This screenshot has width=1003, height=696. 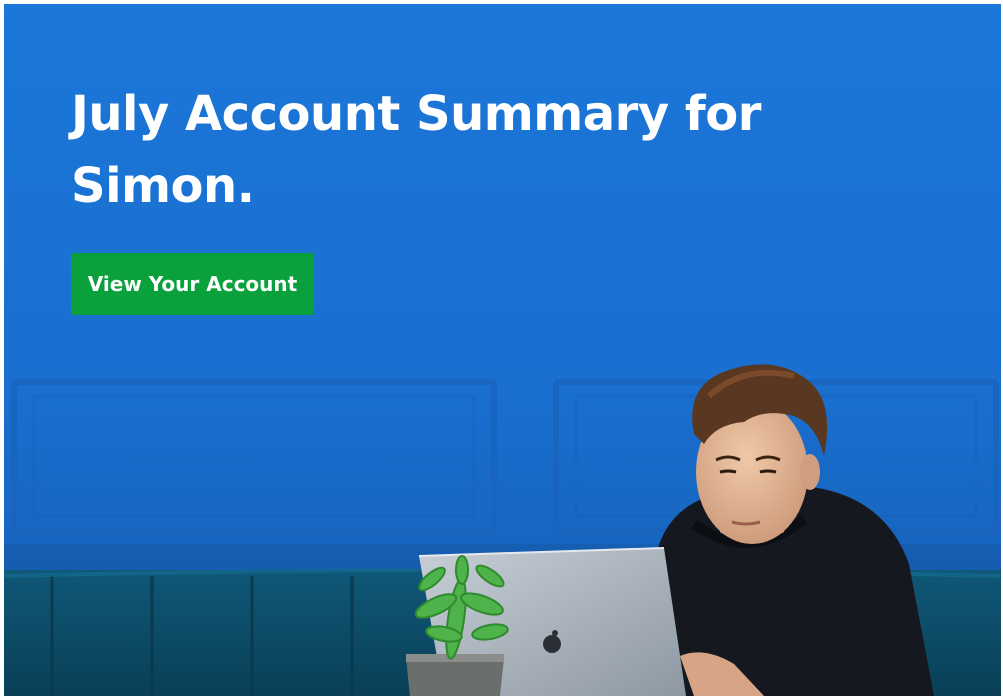 I want to click on view-account-button: View Your Account, so click(x=192, y=284).